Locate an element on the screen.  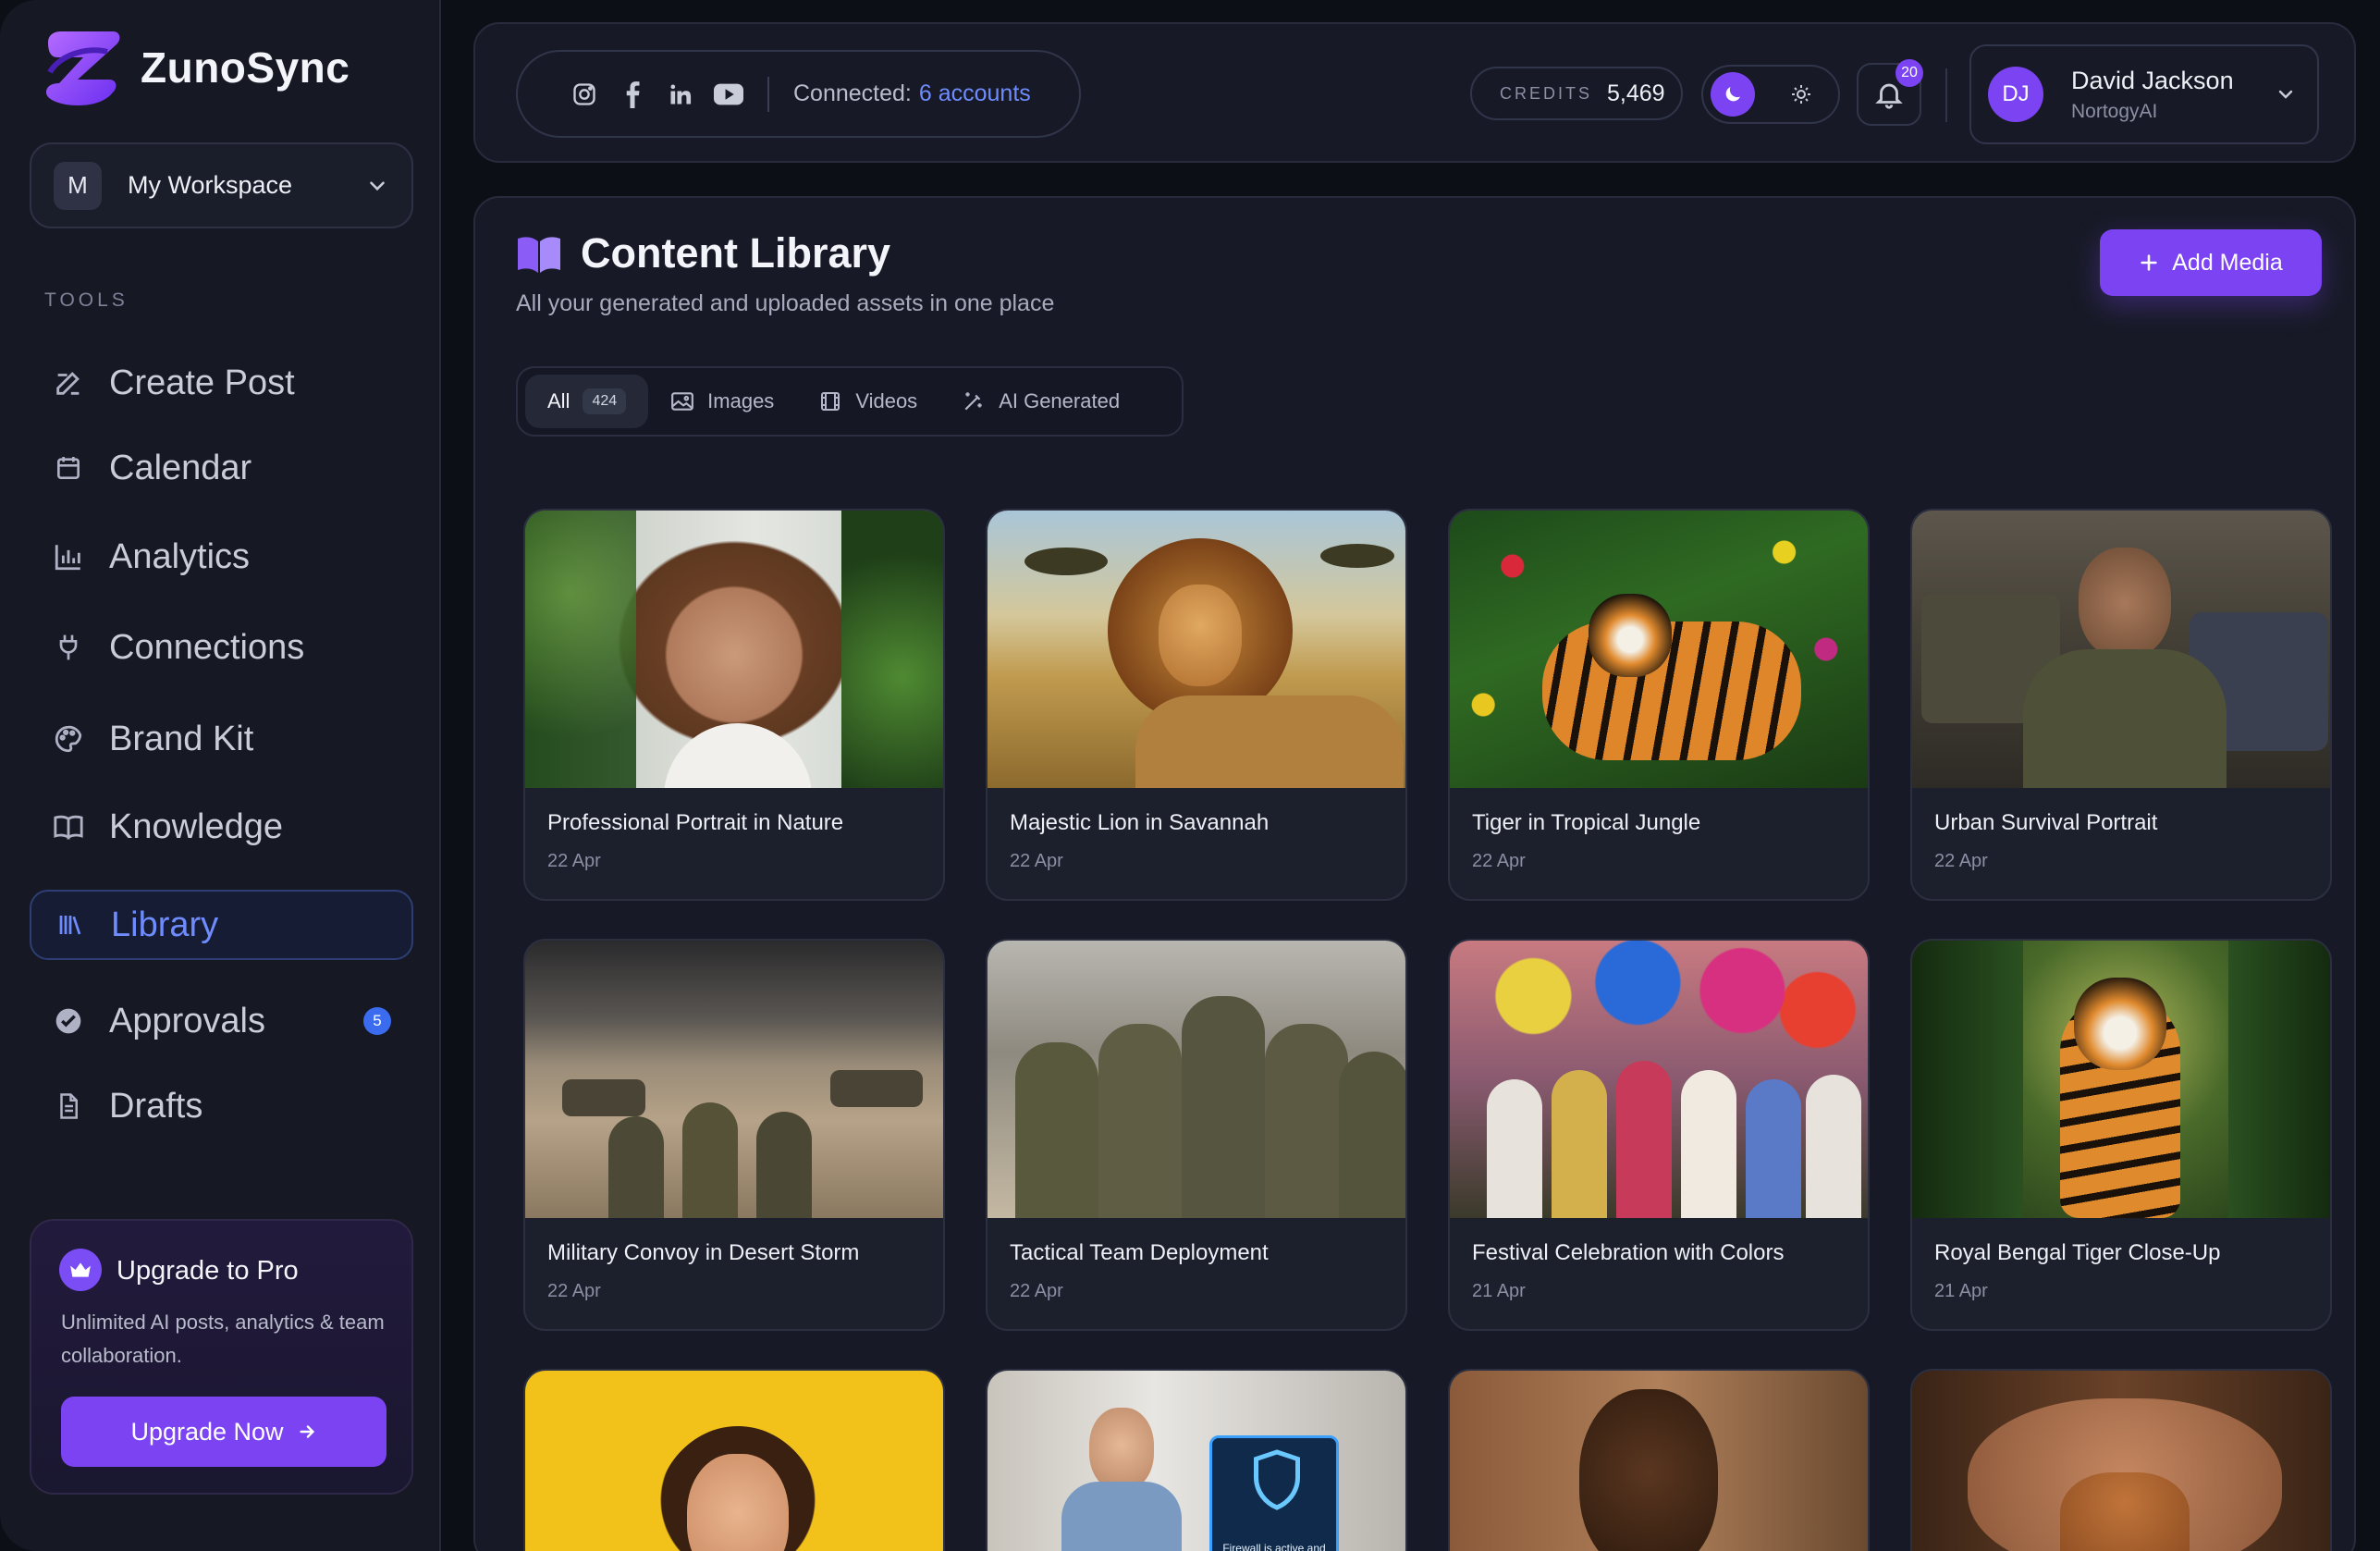
filter-tabs: All 424 Images Videos AI Generated is located at coordinates (850, 401).